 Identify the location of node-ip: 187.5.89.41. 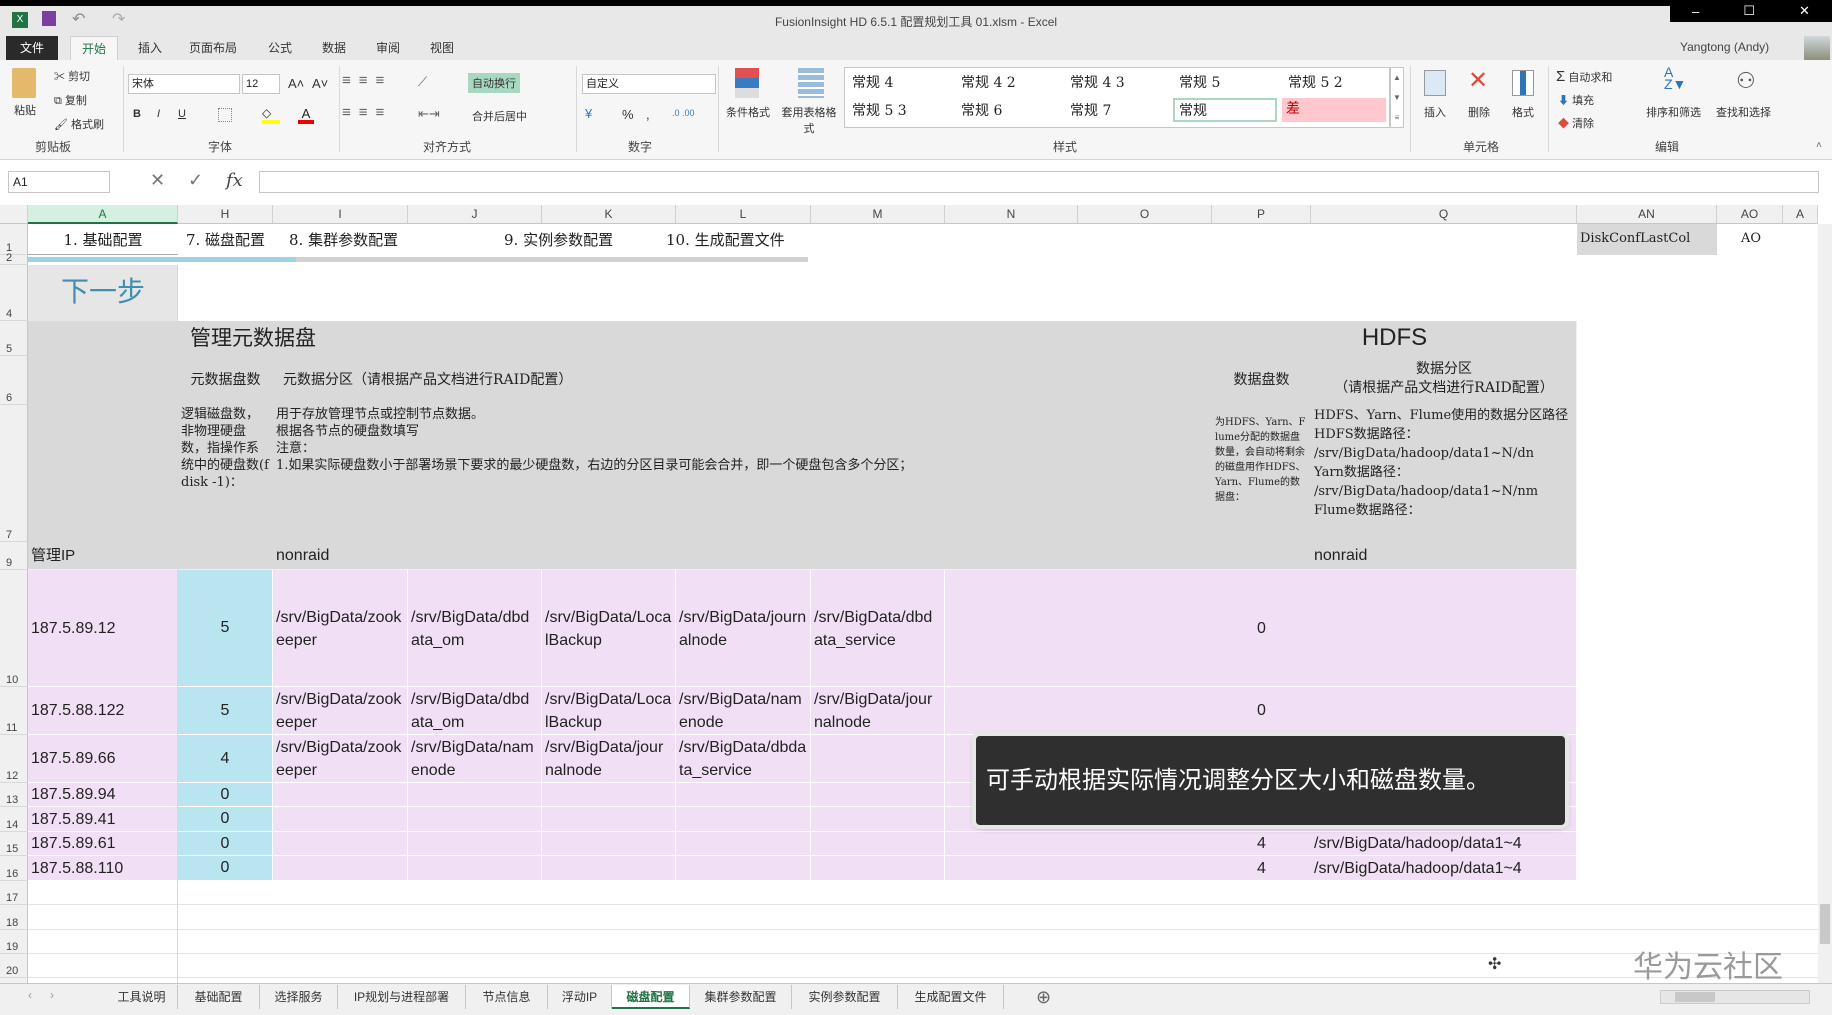
(103, 819).